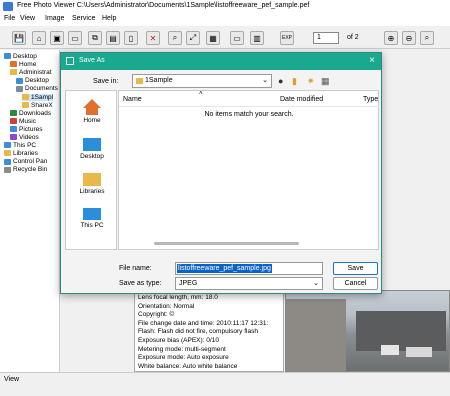 This screenshot has height=396, width=450. What do you see at coordinates (372, 60) in the screenshot?
I see `close-icon: ×` at bounding box center [372, 60].